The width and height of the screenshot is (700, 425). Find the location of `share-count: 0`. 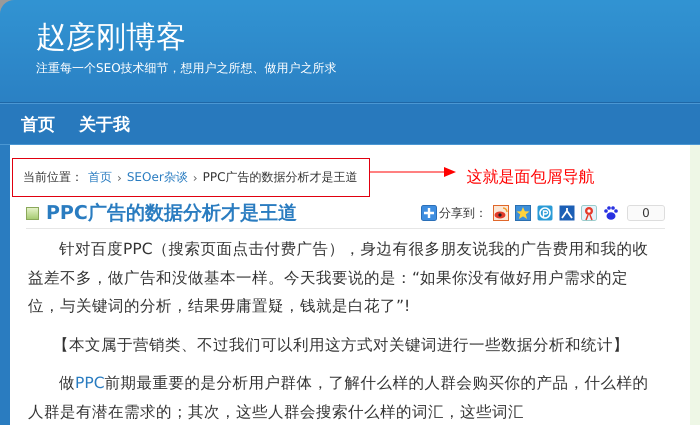

share-count: 0 is located at coordinates (646, 213).